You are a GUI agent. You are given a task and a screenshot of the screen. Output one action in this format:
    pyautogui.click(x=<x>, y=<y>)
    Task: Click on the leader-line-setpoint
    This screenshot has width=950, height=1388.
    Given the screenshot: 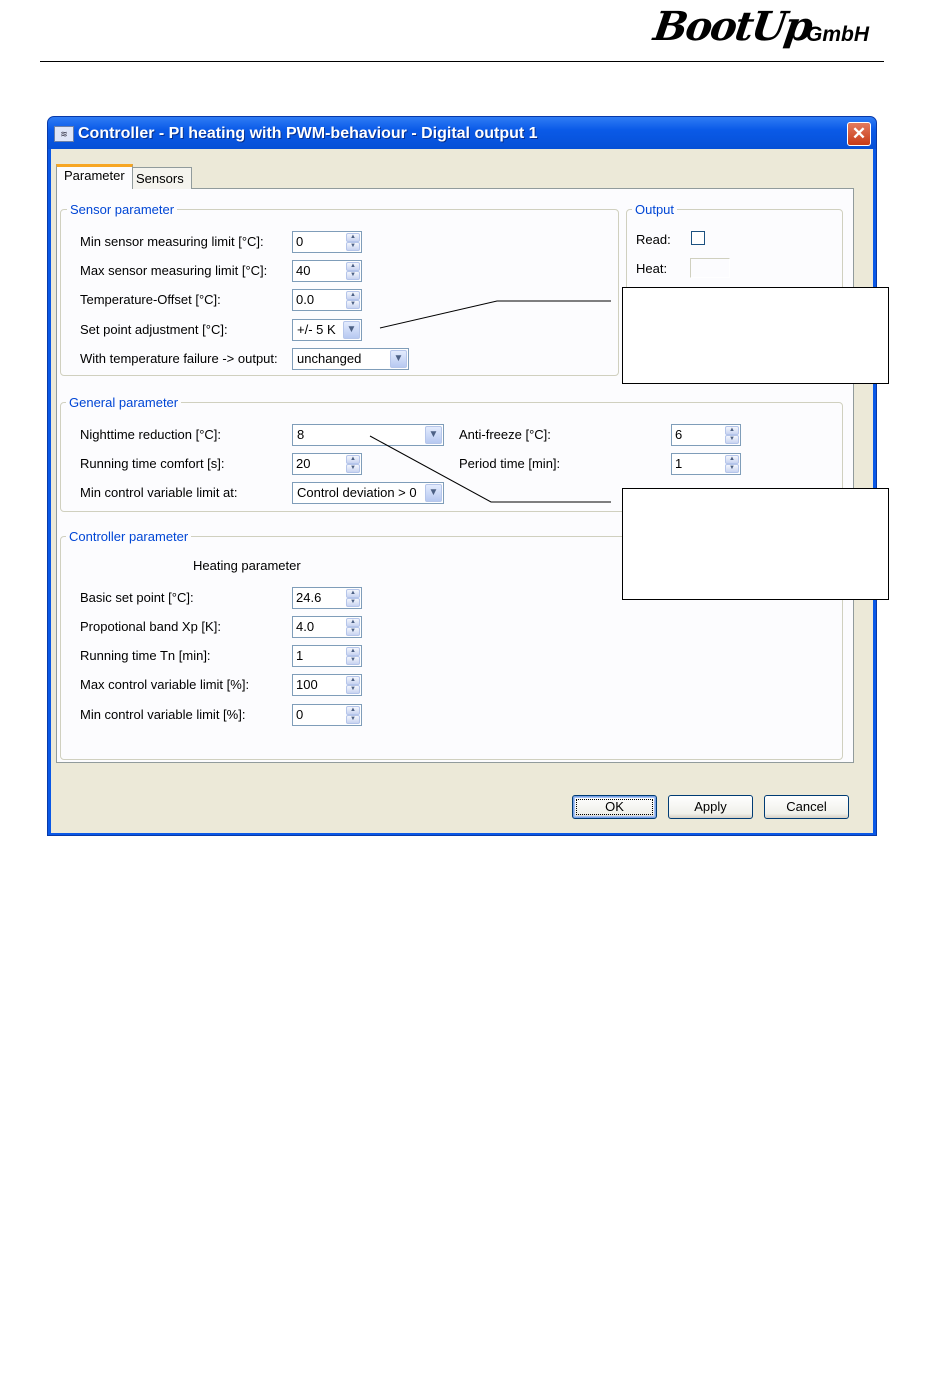 What is the action you would take?
    pyautogui.click(x=495, y=314)
    